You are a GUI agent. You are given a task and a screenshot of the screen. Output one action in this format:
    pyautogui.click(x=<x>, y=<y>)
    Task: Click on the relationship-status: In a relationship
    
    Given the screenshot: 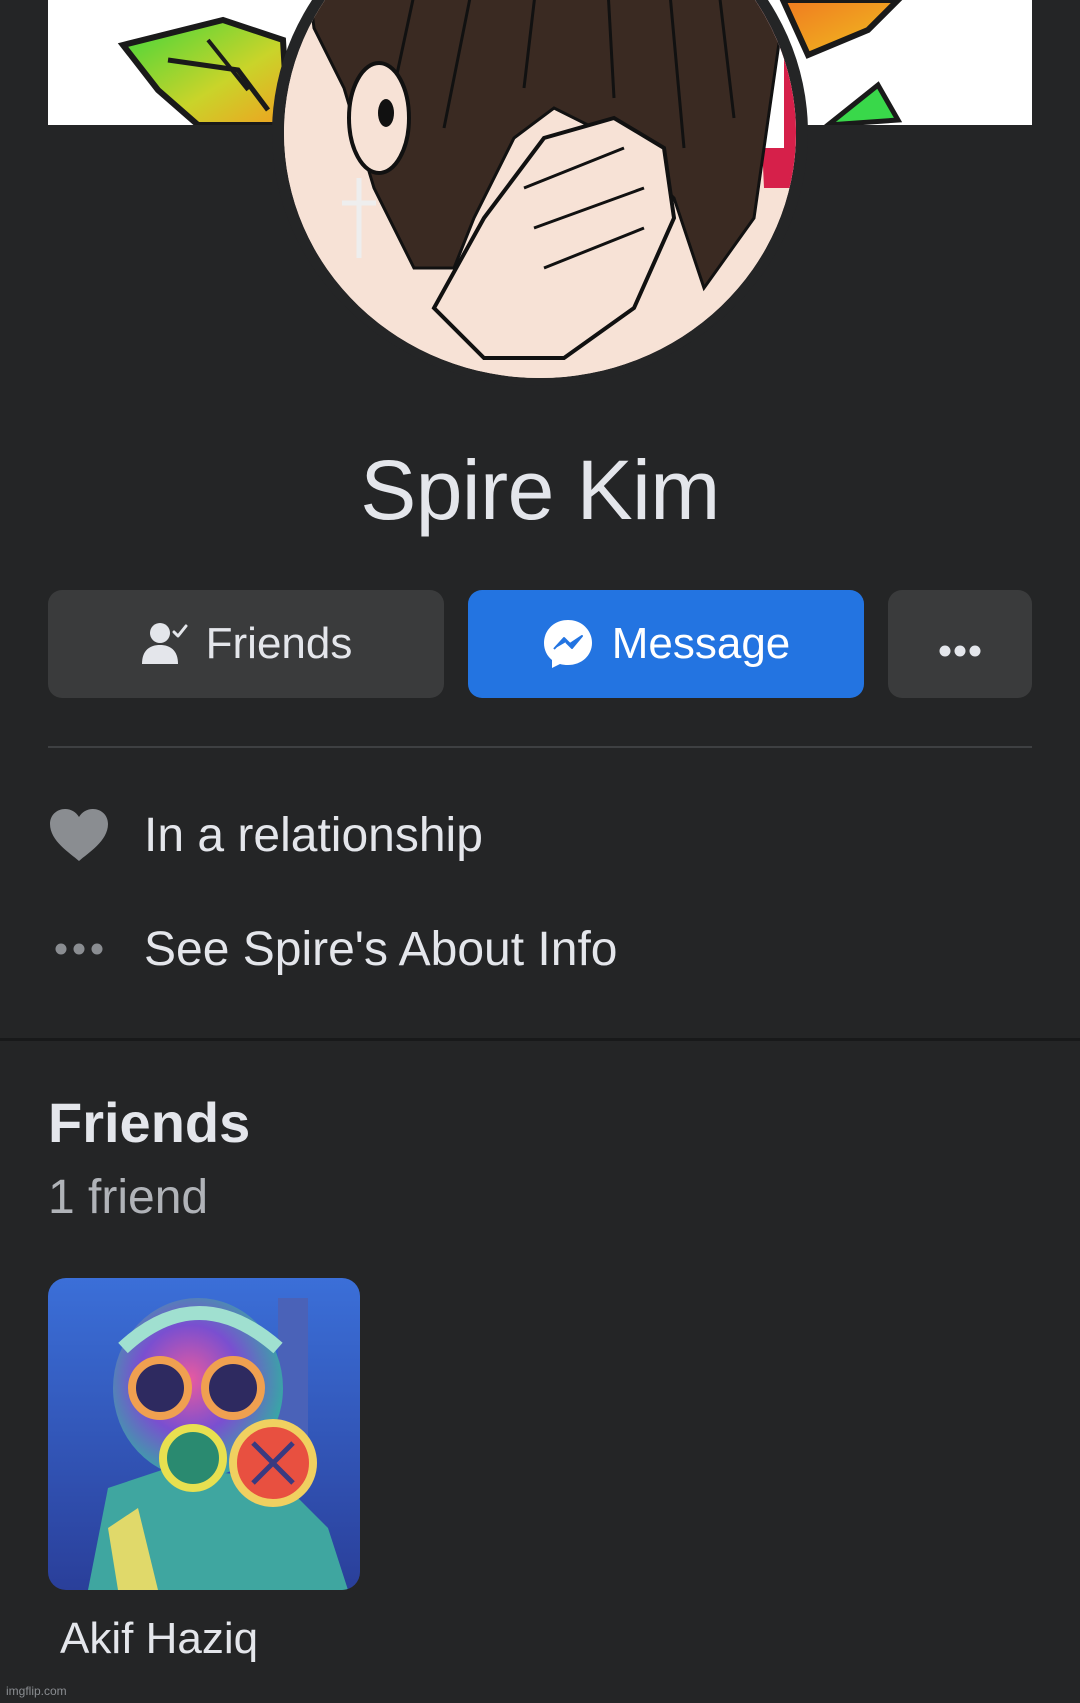 What is the action you would take?
    pyautogui.click(x=313, y=835)
    